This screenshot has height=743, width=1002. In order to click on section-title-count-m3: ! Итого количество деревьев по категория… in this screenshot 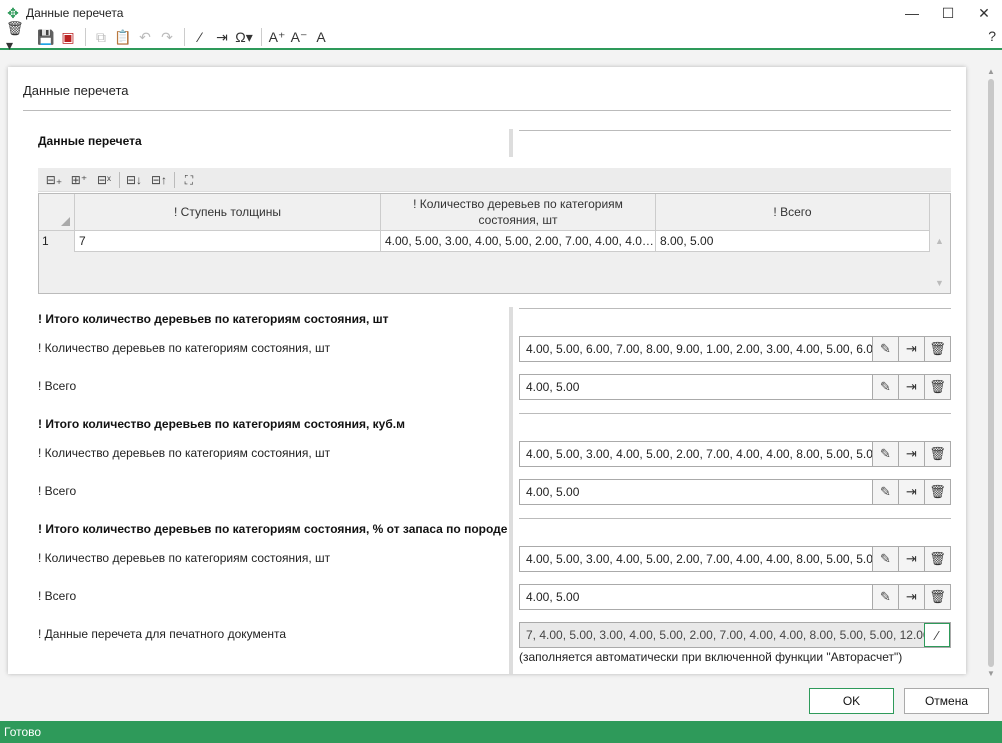, I will do `click(221, 424)`.